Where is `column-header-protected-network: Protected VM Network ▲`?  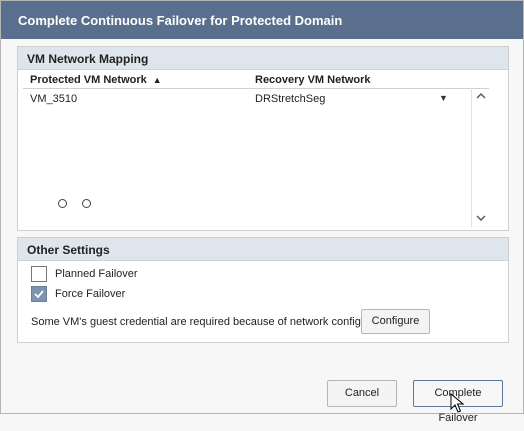 column-header-protected-network: Protected VM Network ▲ is located at coordinates (96, 80).